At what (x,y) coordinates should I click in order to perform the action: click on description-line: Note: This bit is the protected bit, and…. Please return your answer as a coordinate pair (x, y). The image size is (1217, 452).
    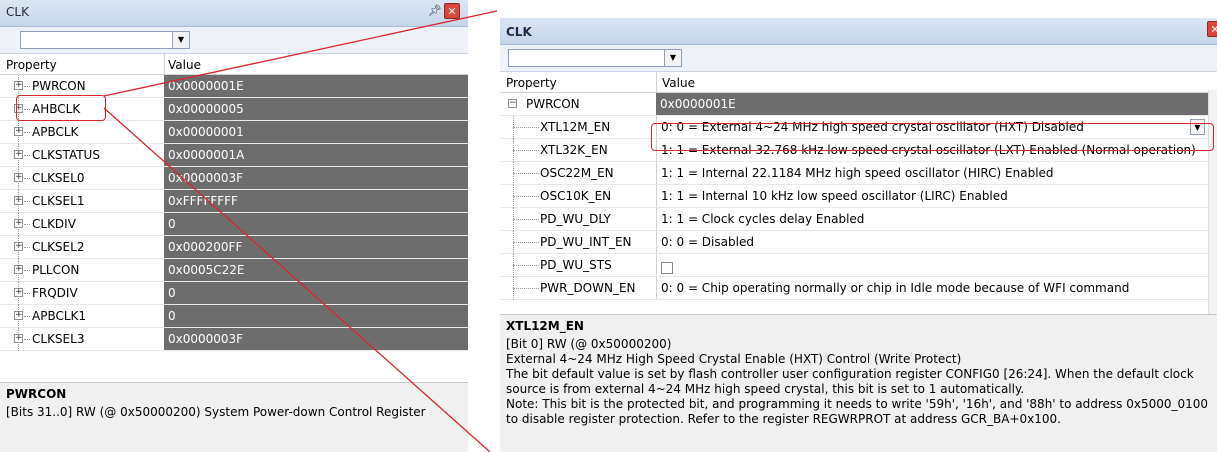
    Looking at the image, I should click on (857, 404).